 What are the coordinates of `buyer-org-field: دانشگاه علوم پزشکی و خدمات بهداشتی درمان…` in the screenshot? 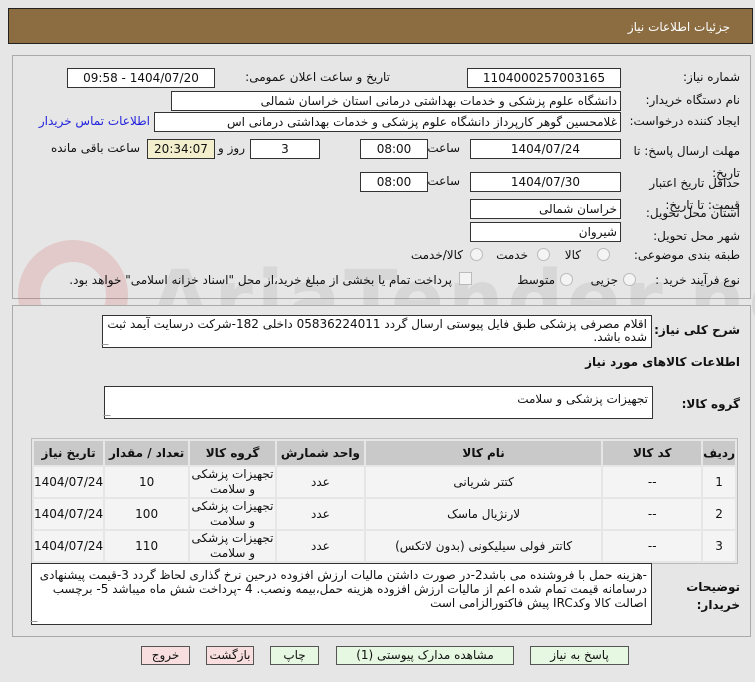 It's located at (396, 101).